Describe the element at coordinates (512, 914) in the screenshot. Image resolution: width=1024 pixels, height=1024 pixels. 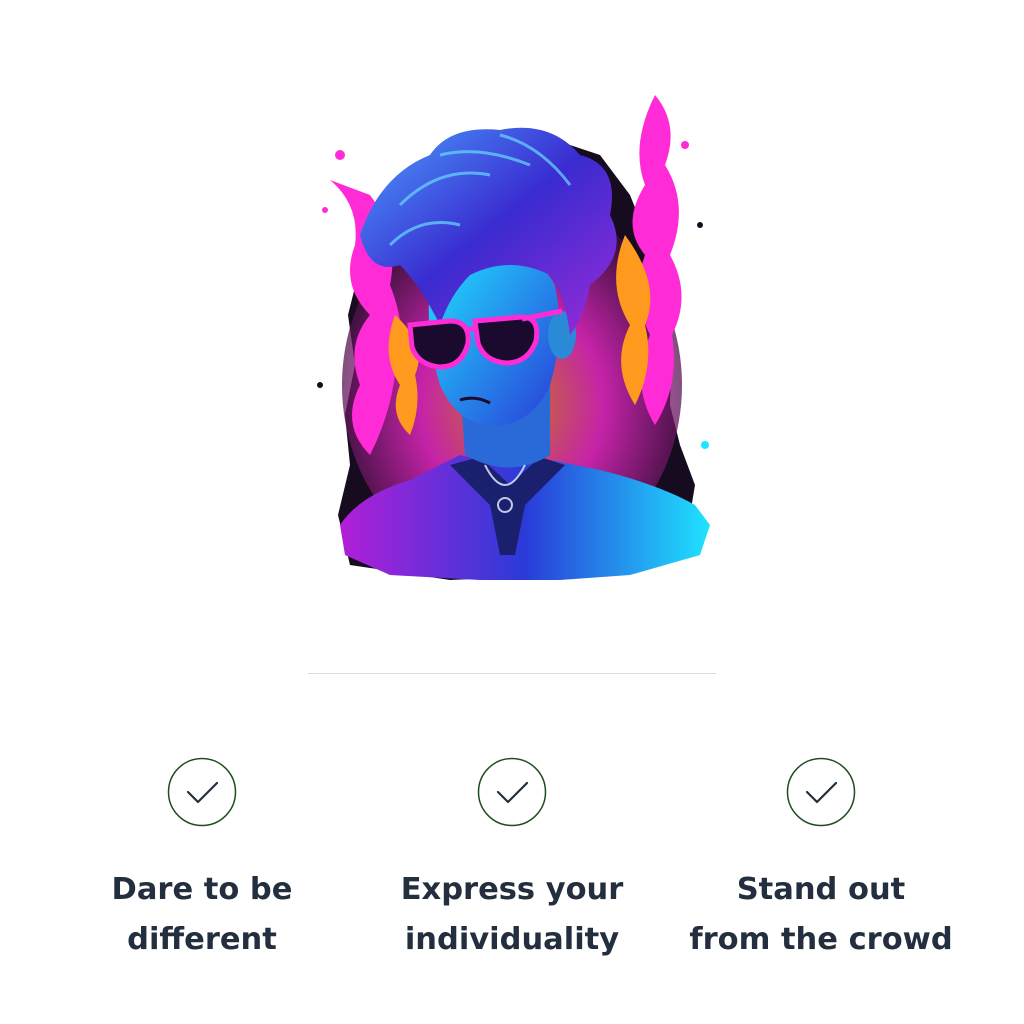
I see `feature-label: Express your individuality` at that location.